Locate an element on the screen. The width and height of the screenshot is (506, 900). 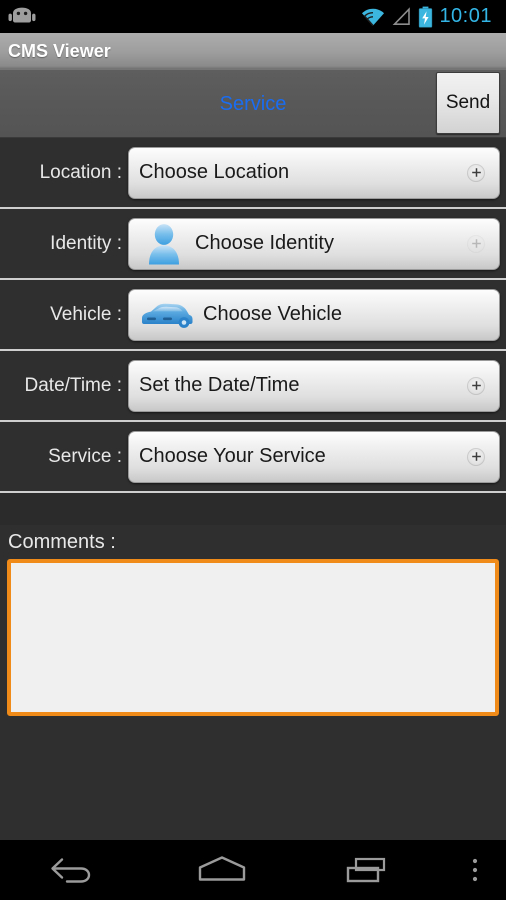
send-button: Send is located at coordinates (468, 103).